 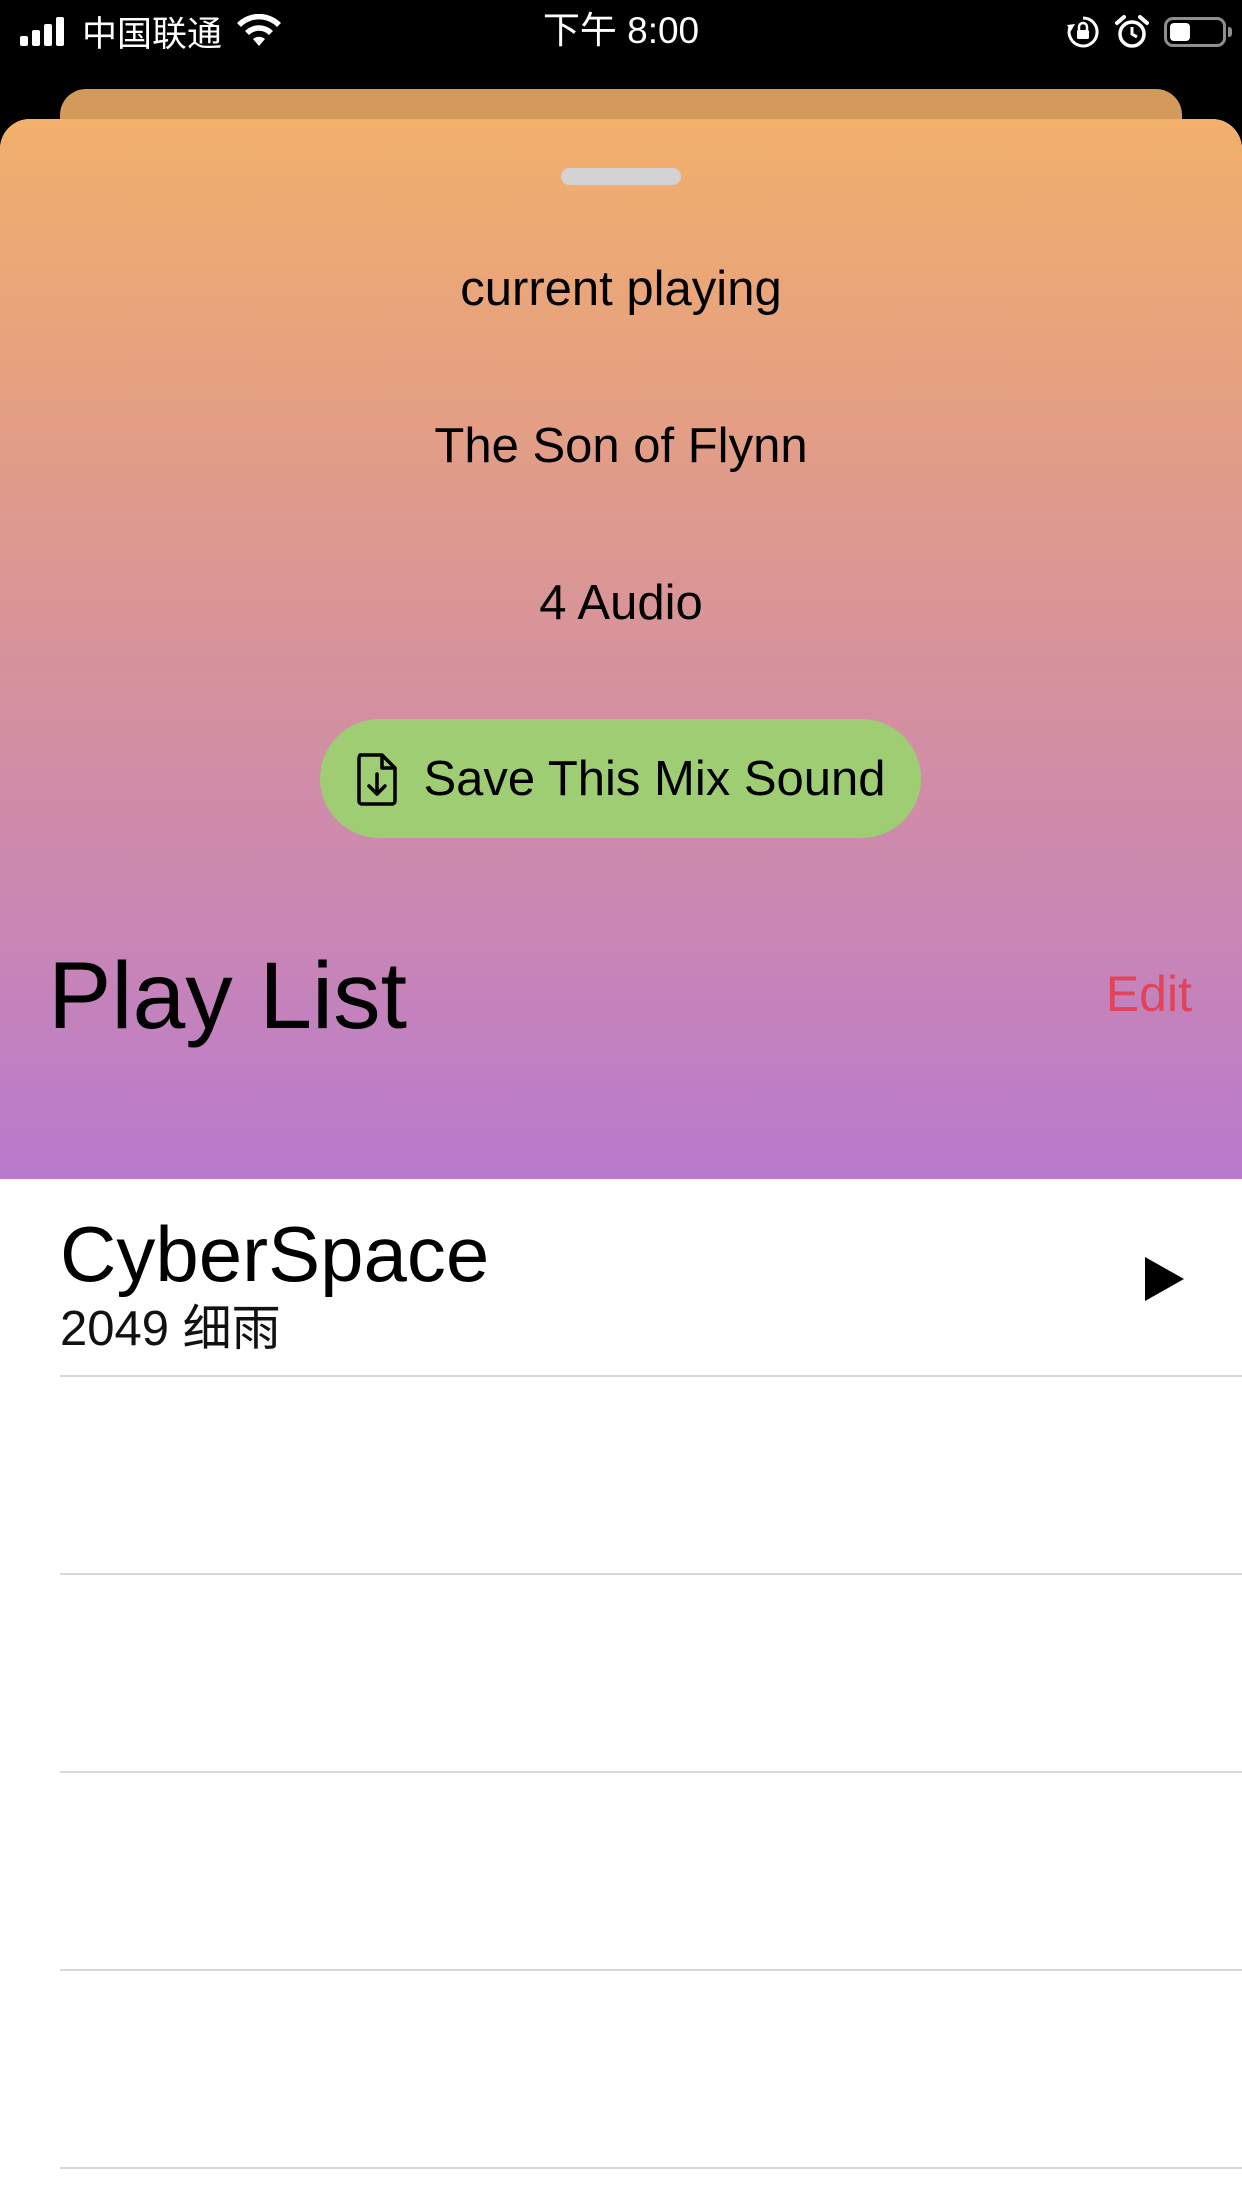 What do you see at coordinates (228, 996) in the screenshot?
I see `playlist-title: Play List` at bounding box center [228, 996].